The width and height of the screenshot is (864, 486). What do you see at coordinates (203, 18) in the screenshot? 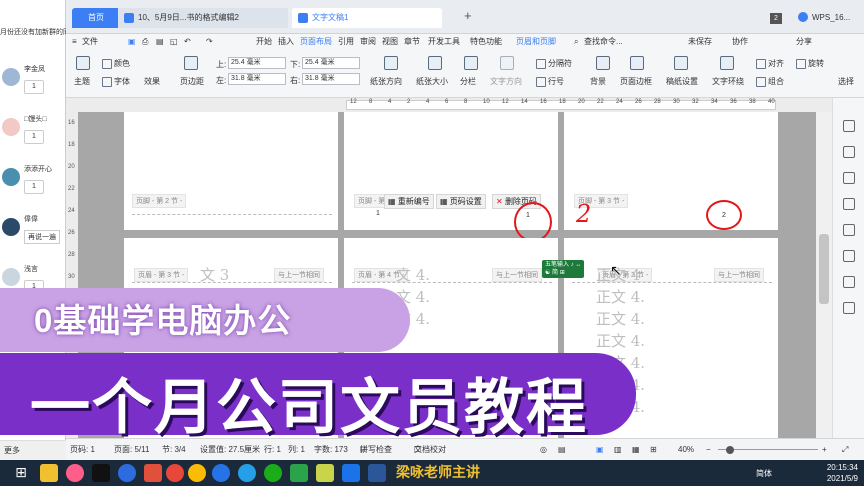
I see `tab-document: 10、5月9日...书的格式编辑2` at bounding box center [203, 18].